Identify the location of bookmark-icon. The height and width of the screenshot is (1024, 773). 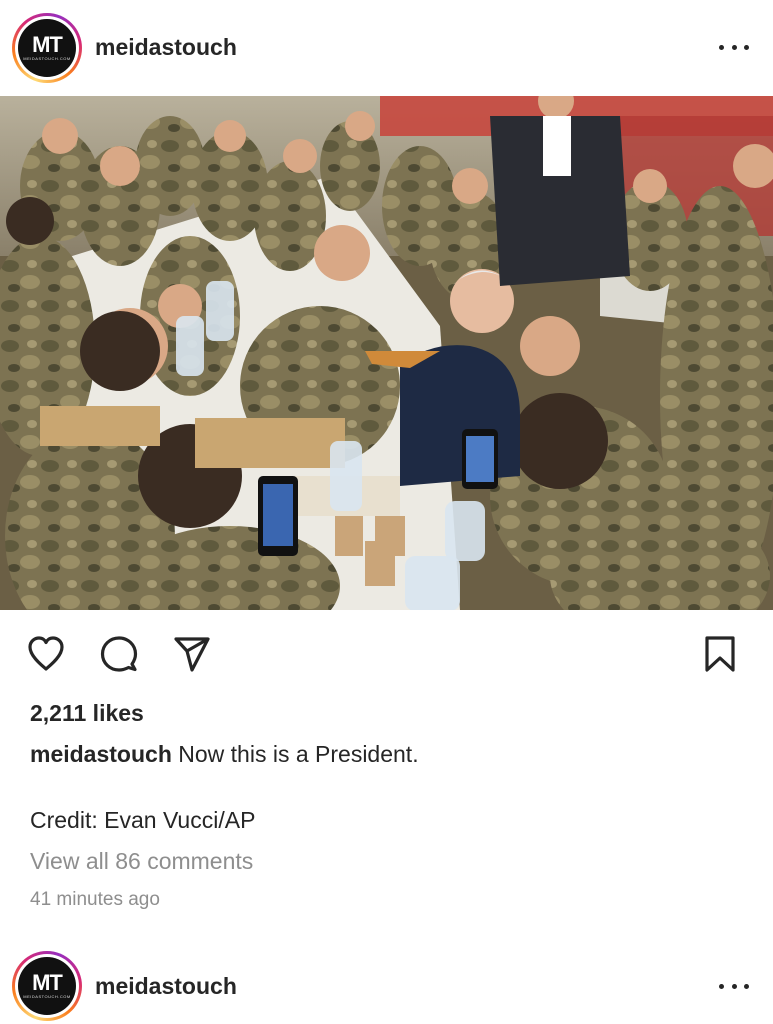
(720, 654).